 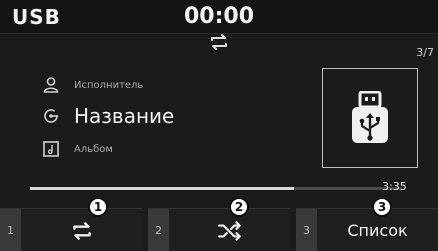 I want to click on softkey-number: 3, so click(x=306, y=230).